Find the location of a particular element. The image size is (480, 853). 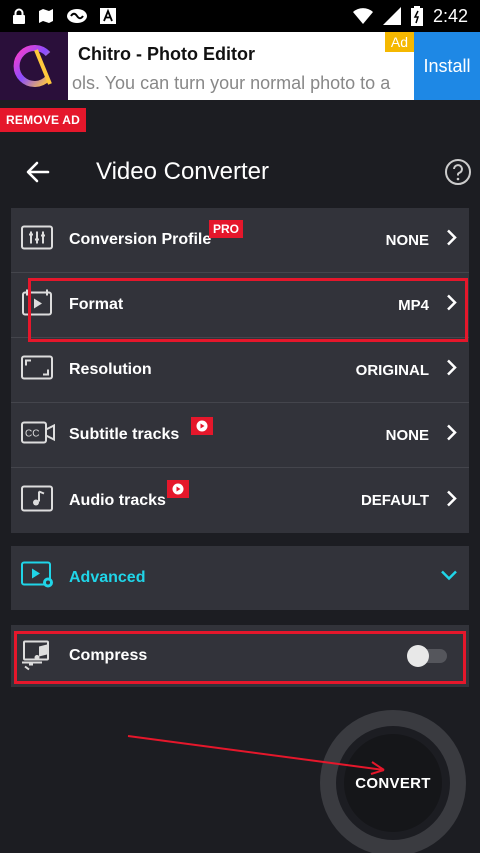

remove-ad-button: REMOVE AD is located at coordinates (43, 120).